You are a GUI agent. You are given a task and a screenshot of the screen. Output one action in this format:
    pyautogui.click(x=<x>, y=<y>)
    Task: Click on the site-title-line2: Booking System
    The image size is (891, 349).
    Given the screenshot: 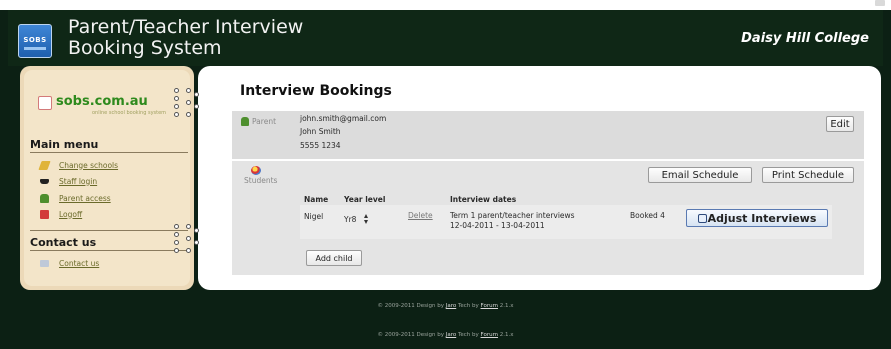 What is the action you would take?
    pyautogui.click(x=145, y=48)
    